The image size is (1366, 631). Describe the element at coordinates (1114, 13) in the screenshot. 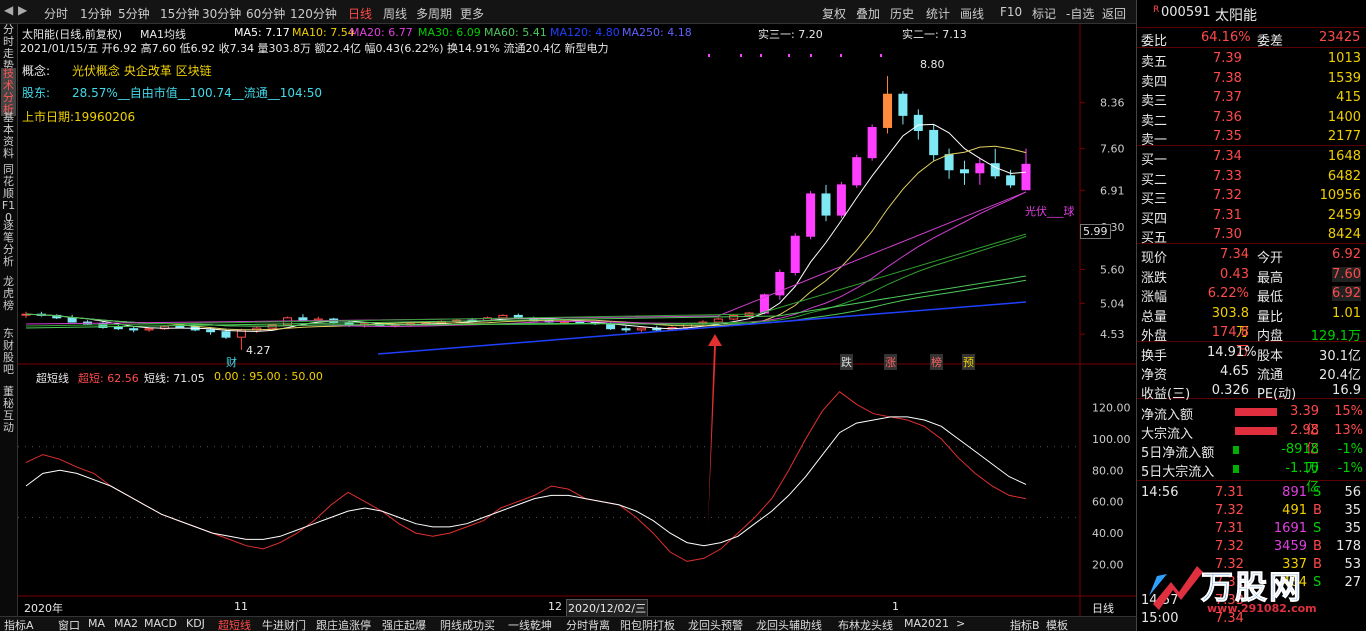

I see `toolbar-right-item: 返回` at that location.